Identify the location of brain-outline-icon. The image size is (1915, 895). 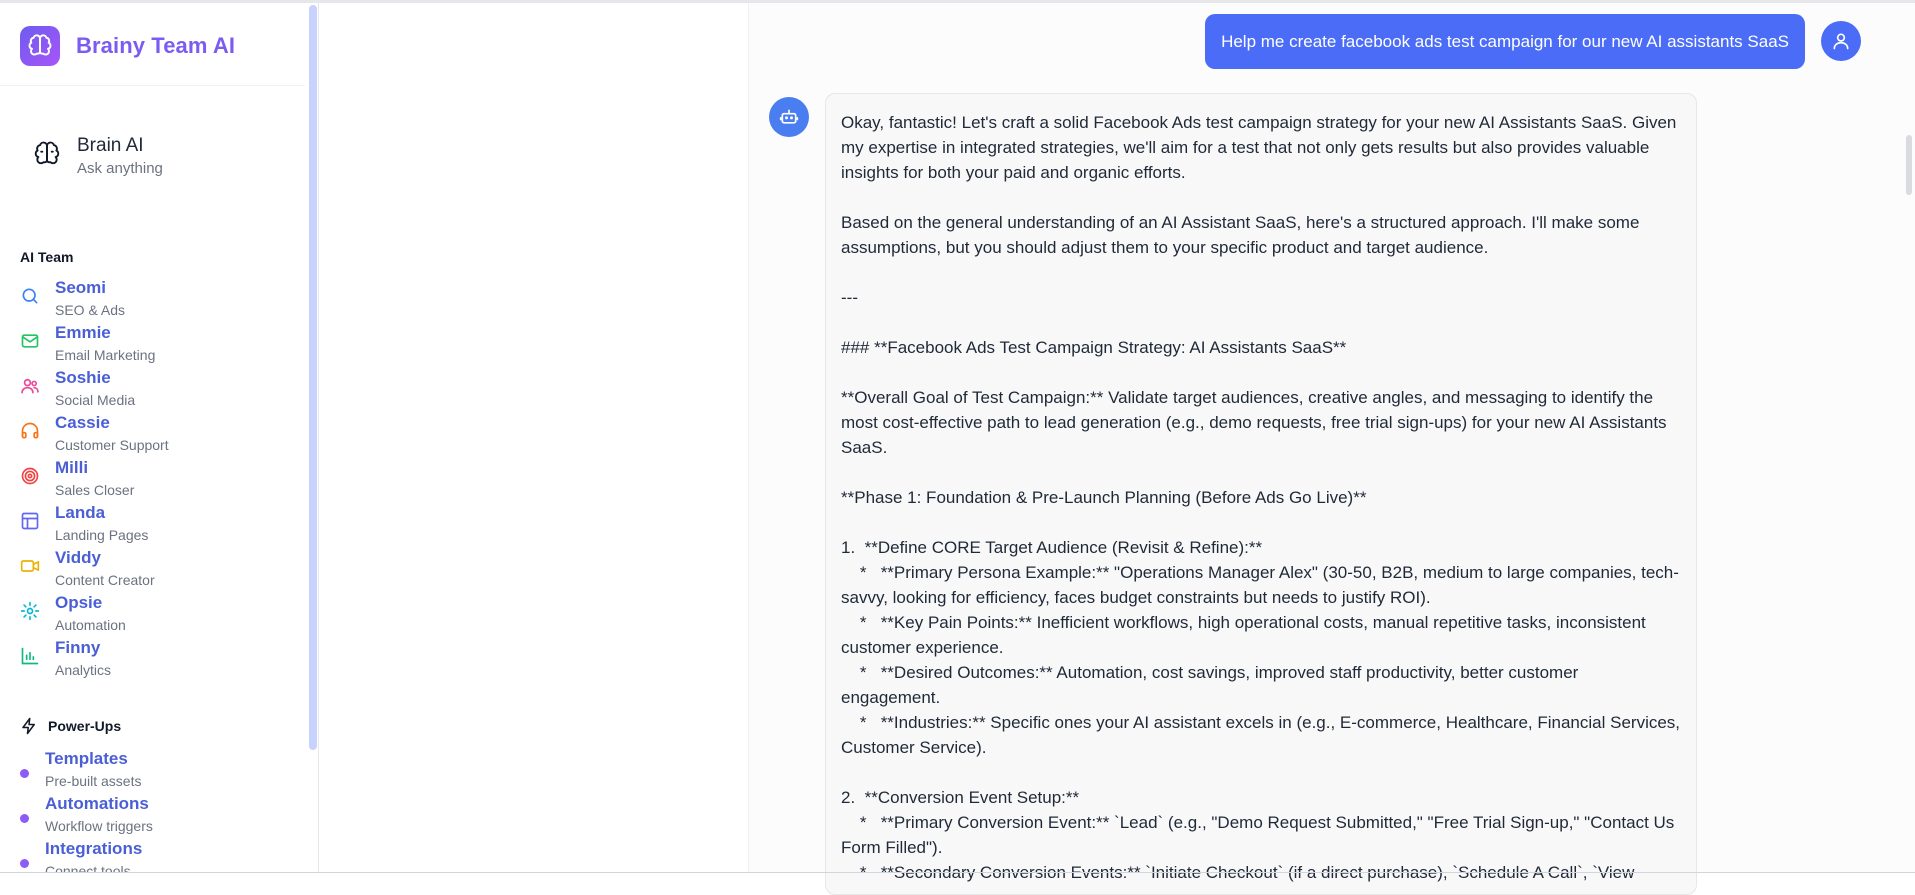
(47, 156).